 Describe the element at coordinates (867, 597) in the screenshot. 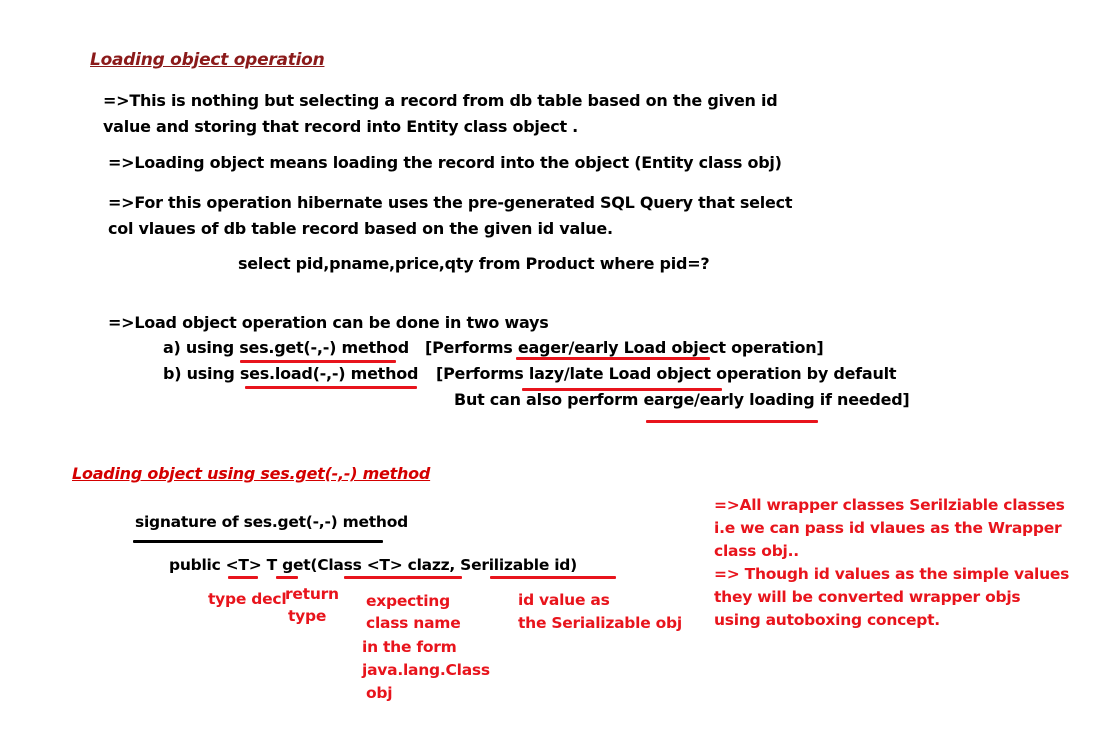

I see `side-note-line-5: they will be converted wrapper objs` at that location.